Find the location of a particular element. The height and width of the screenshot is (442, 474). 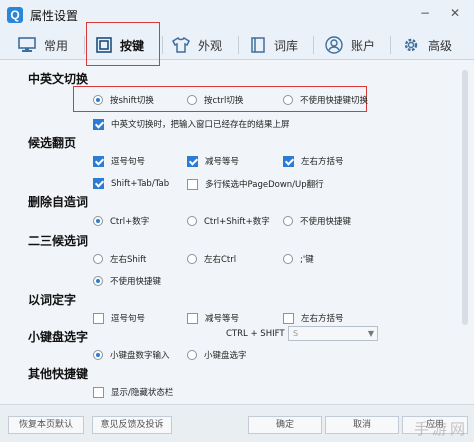

section-title-candidate-page: 候选翻页 is located at coordinates (52, 143).